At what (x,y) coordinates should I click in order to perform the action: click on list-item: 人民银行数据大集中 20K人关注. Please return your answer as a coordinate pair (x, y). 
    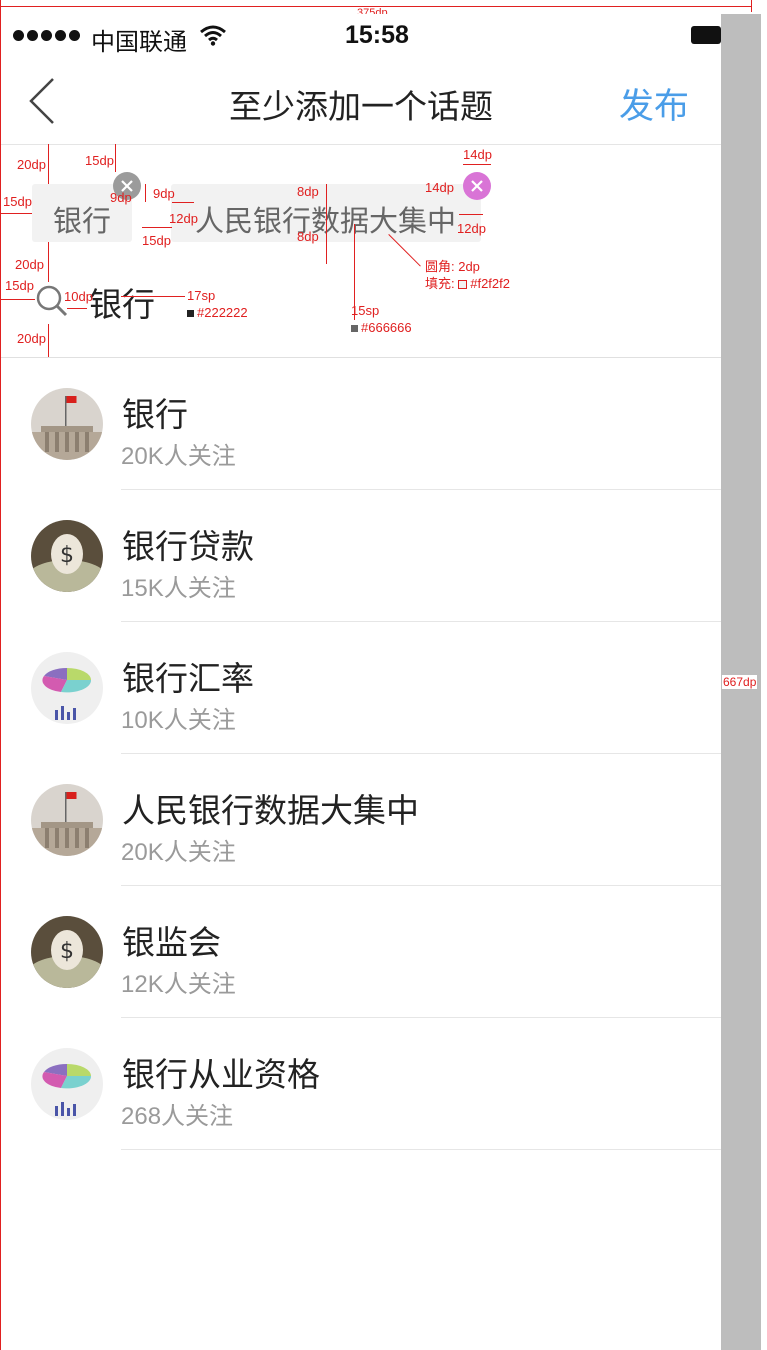
    Looking at the image, I should click on (361, 820).